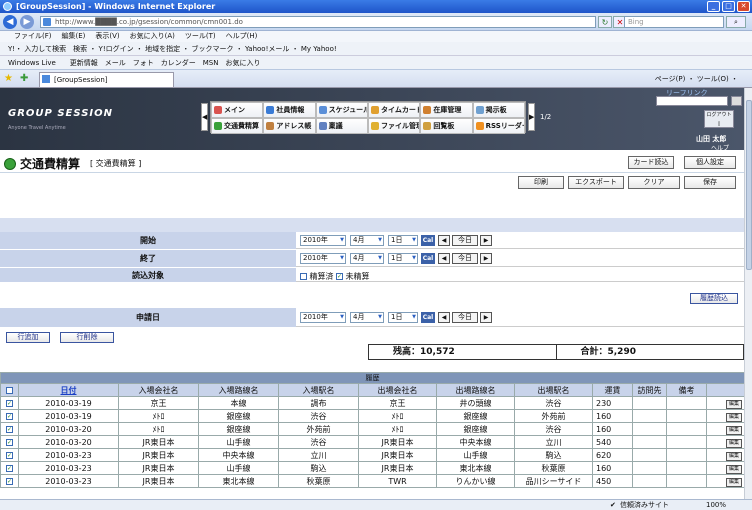 Image resolution: width=752 pixels, height=510 pixels. I want to click on leaf-link-input, so click(692, 101).